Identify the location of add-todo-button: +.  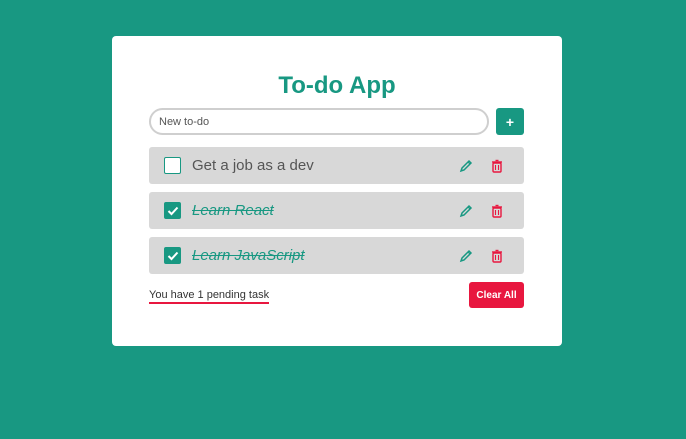
(510, 121).